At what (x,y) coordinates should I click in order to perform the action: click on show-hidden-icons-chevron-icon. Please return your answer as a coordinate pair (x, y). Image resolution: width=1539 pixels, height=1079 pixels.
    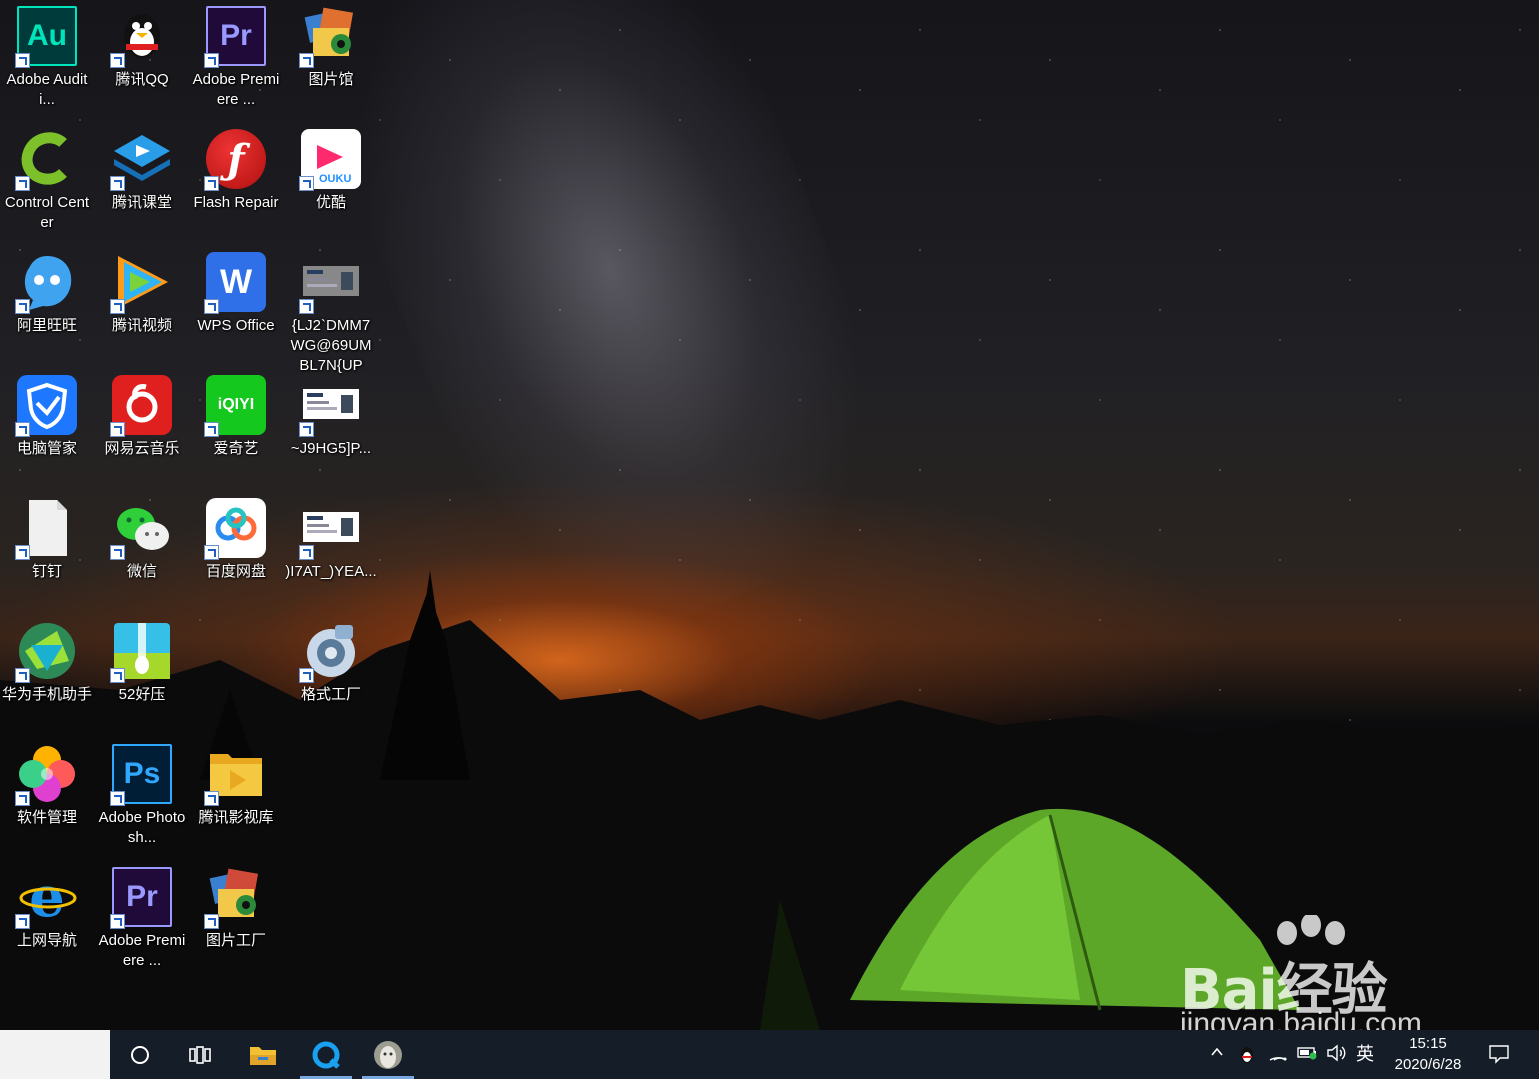
    Looking at the image, I should click on (1217, 1054).